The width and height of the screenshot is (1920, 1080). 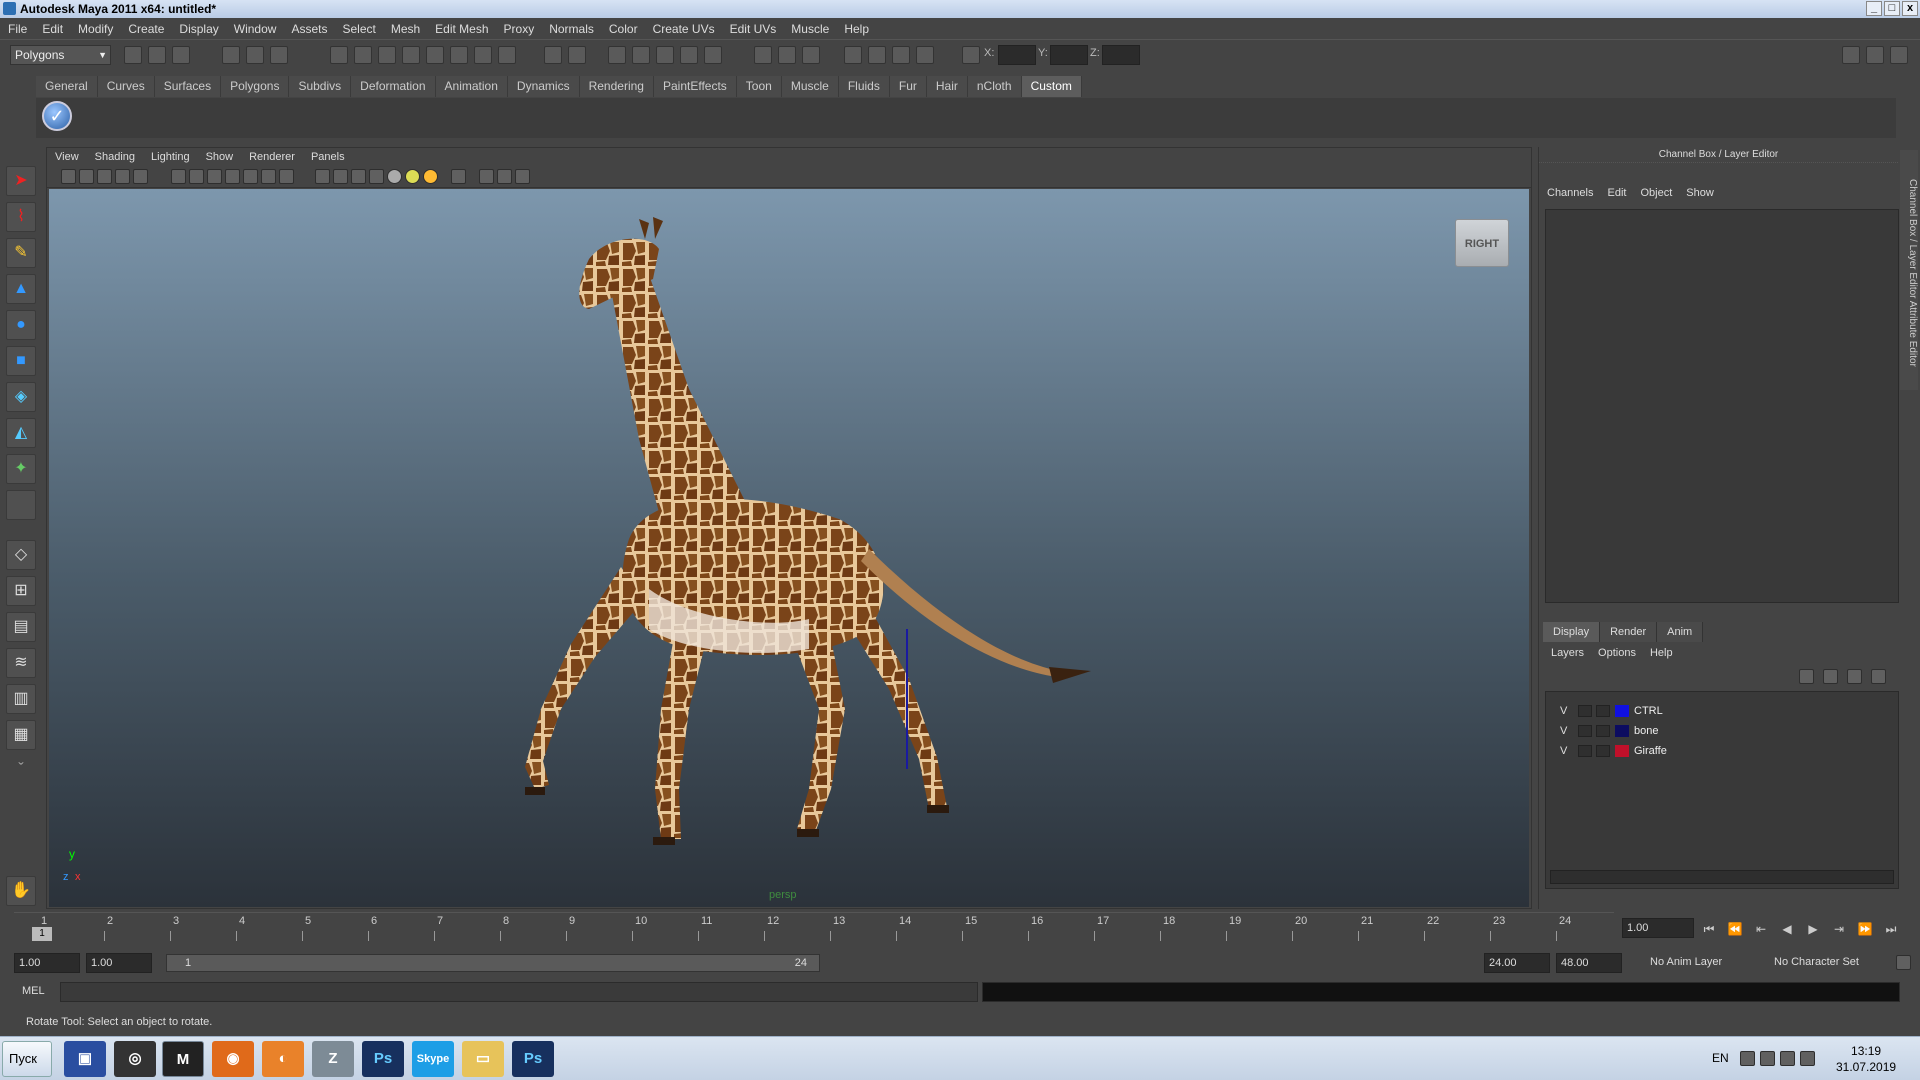 I want to click on shelf-tab-toon: Toon, so click(x=759, y=86).